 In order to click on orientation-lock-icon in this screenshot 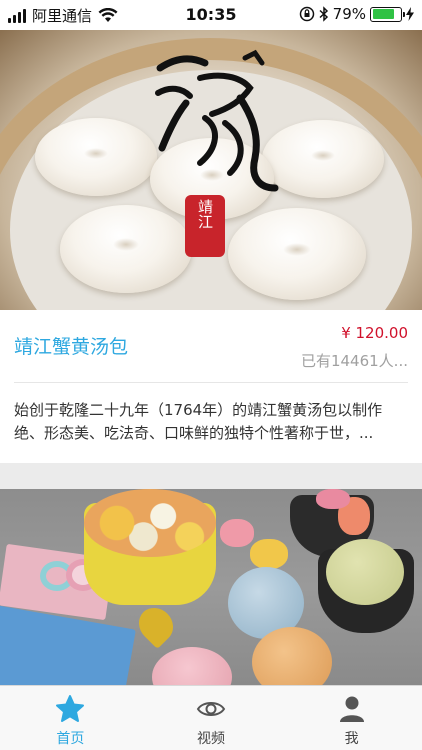, I will do `click(306, 14)`.